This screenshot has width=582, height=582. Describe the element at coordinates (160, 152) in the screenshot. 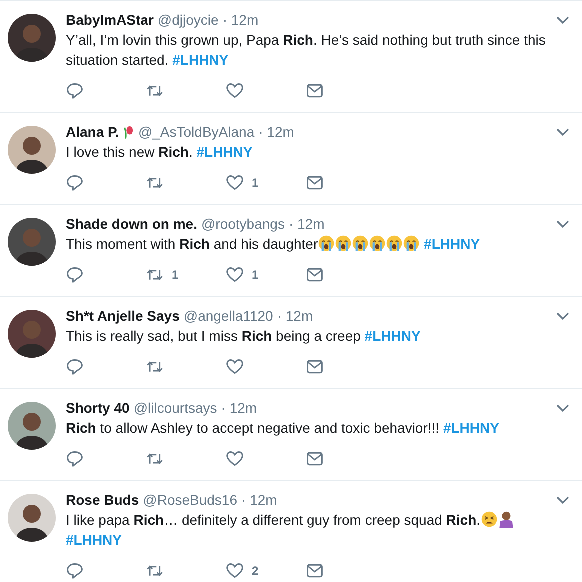

I see `tweet-text: I love this new Rich. #LHHNY` at that location.